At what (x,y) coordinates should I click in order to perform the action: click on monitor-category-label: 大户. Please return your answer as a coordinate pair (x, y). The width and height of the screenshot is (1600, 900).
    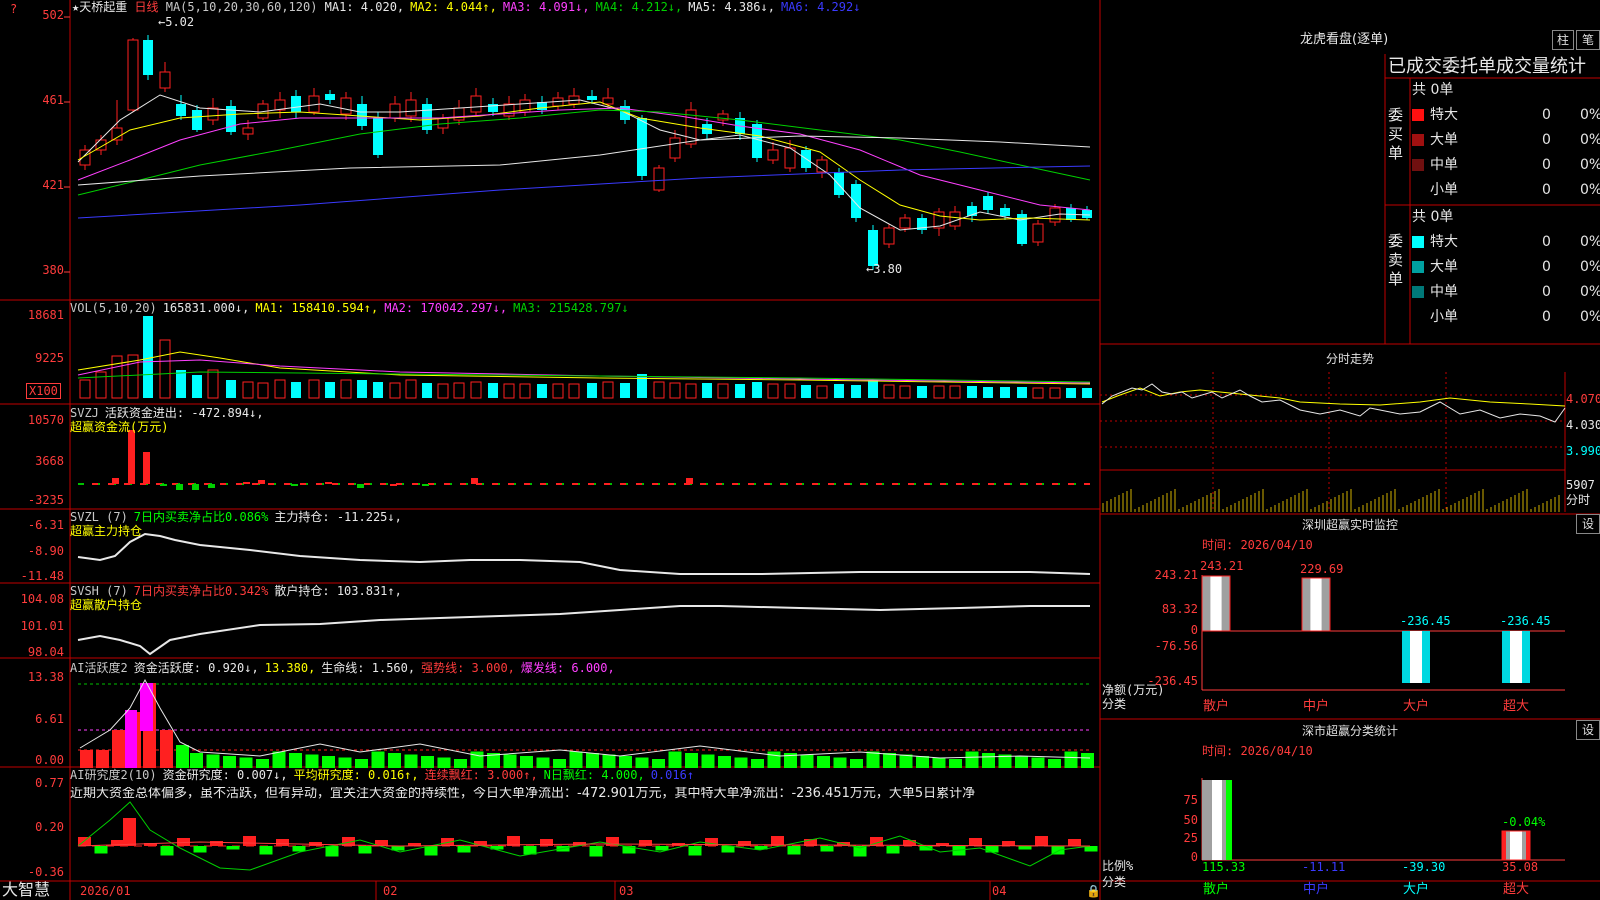
    Looking at the image, I should click on (1416, 706).